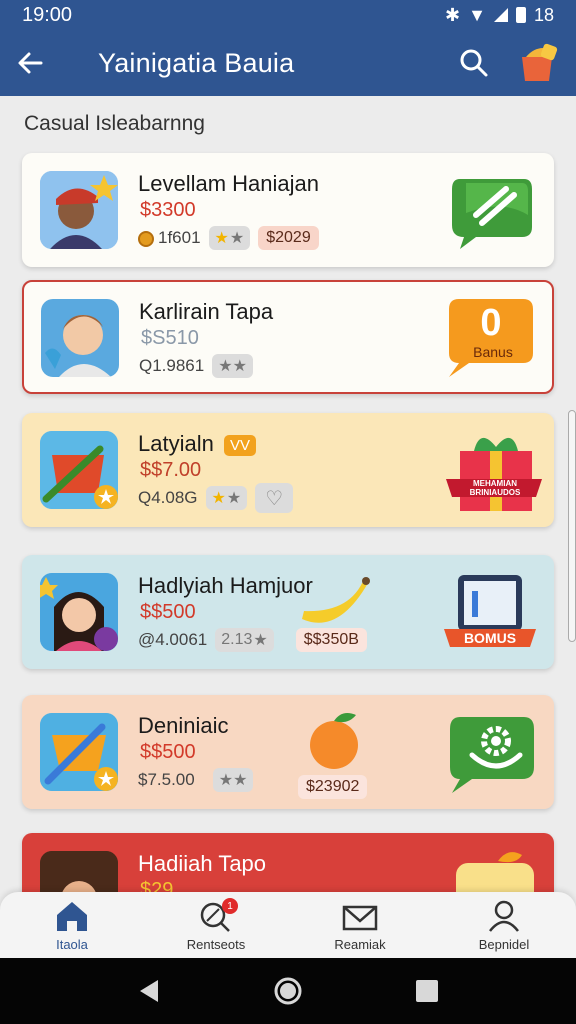 The height and width of the screenshot is (1024, 576). Describe the element at coordinates (288, 238) in the screenshot. I see `price-chip: $2029` at that location.